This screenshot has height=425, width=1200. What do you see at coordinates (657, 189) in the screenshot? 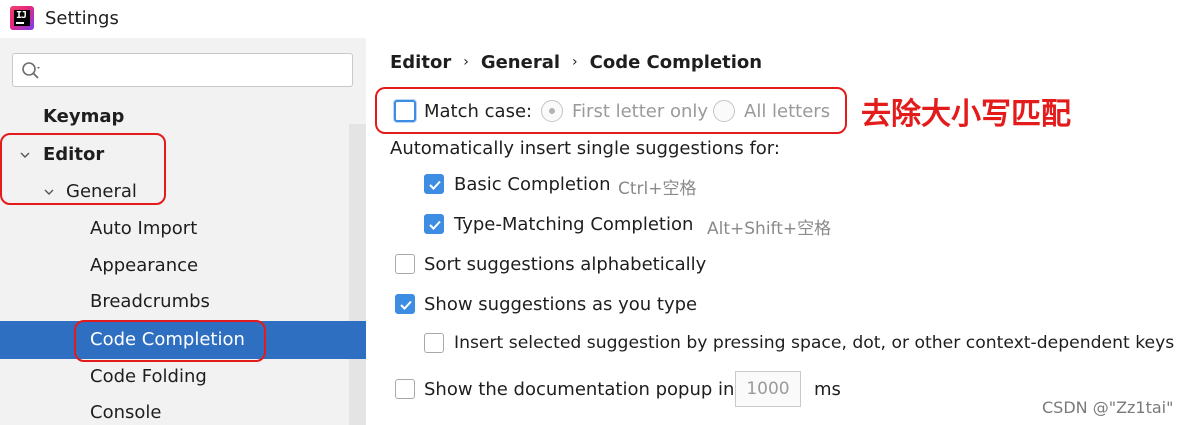
I see `basic-completion-shortcut: Ctrl+空格` at bounding box center [657, 189].